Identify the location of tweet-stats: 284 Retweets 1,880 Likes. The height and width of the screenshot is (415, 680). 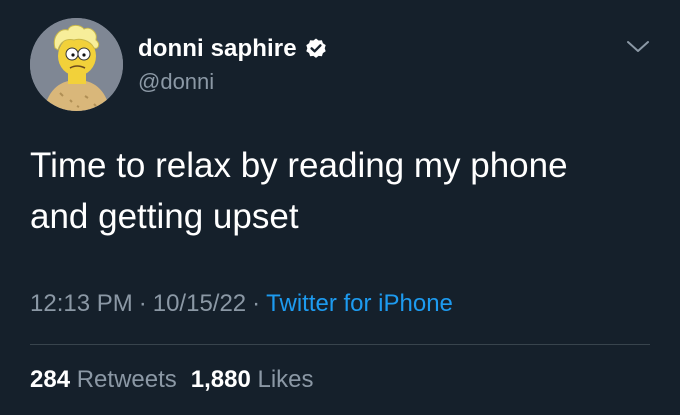
(172, 380).